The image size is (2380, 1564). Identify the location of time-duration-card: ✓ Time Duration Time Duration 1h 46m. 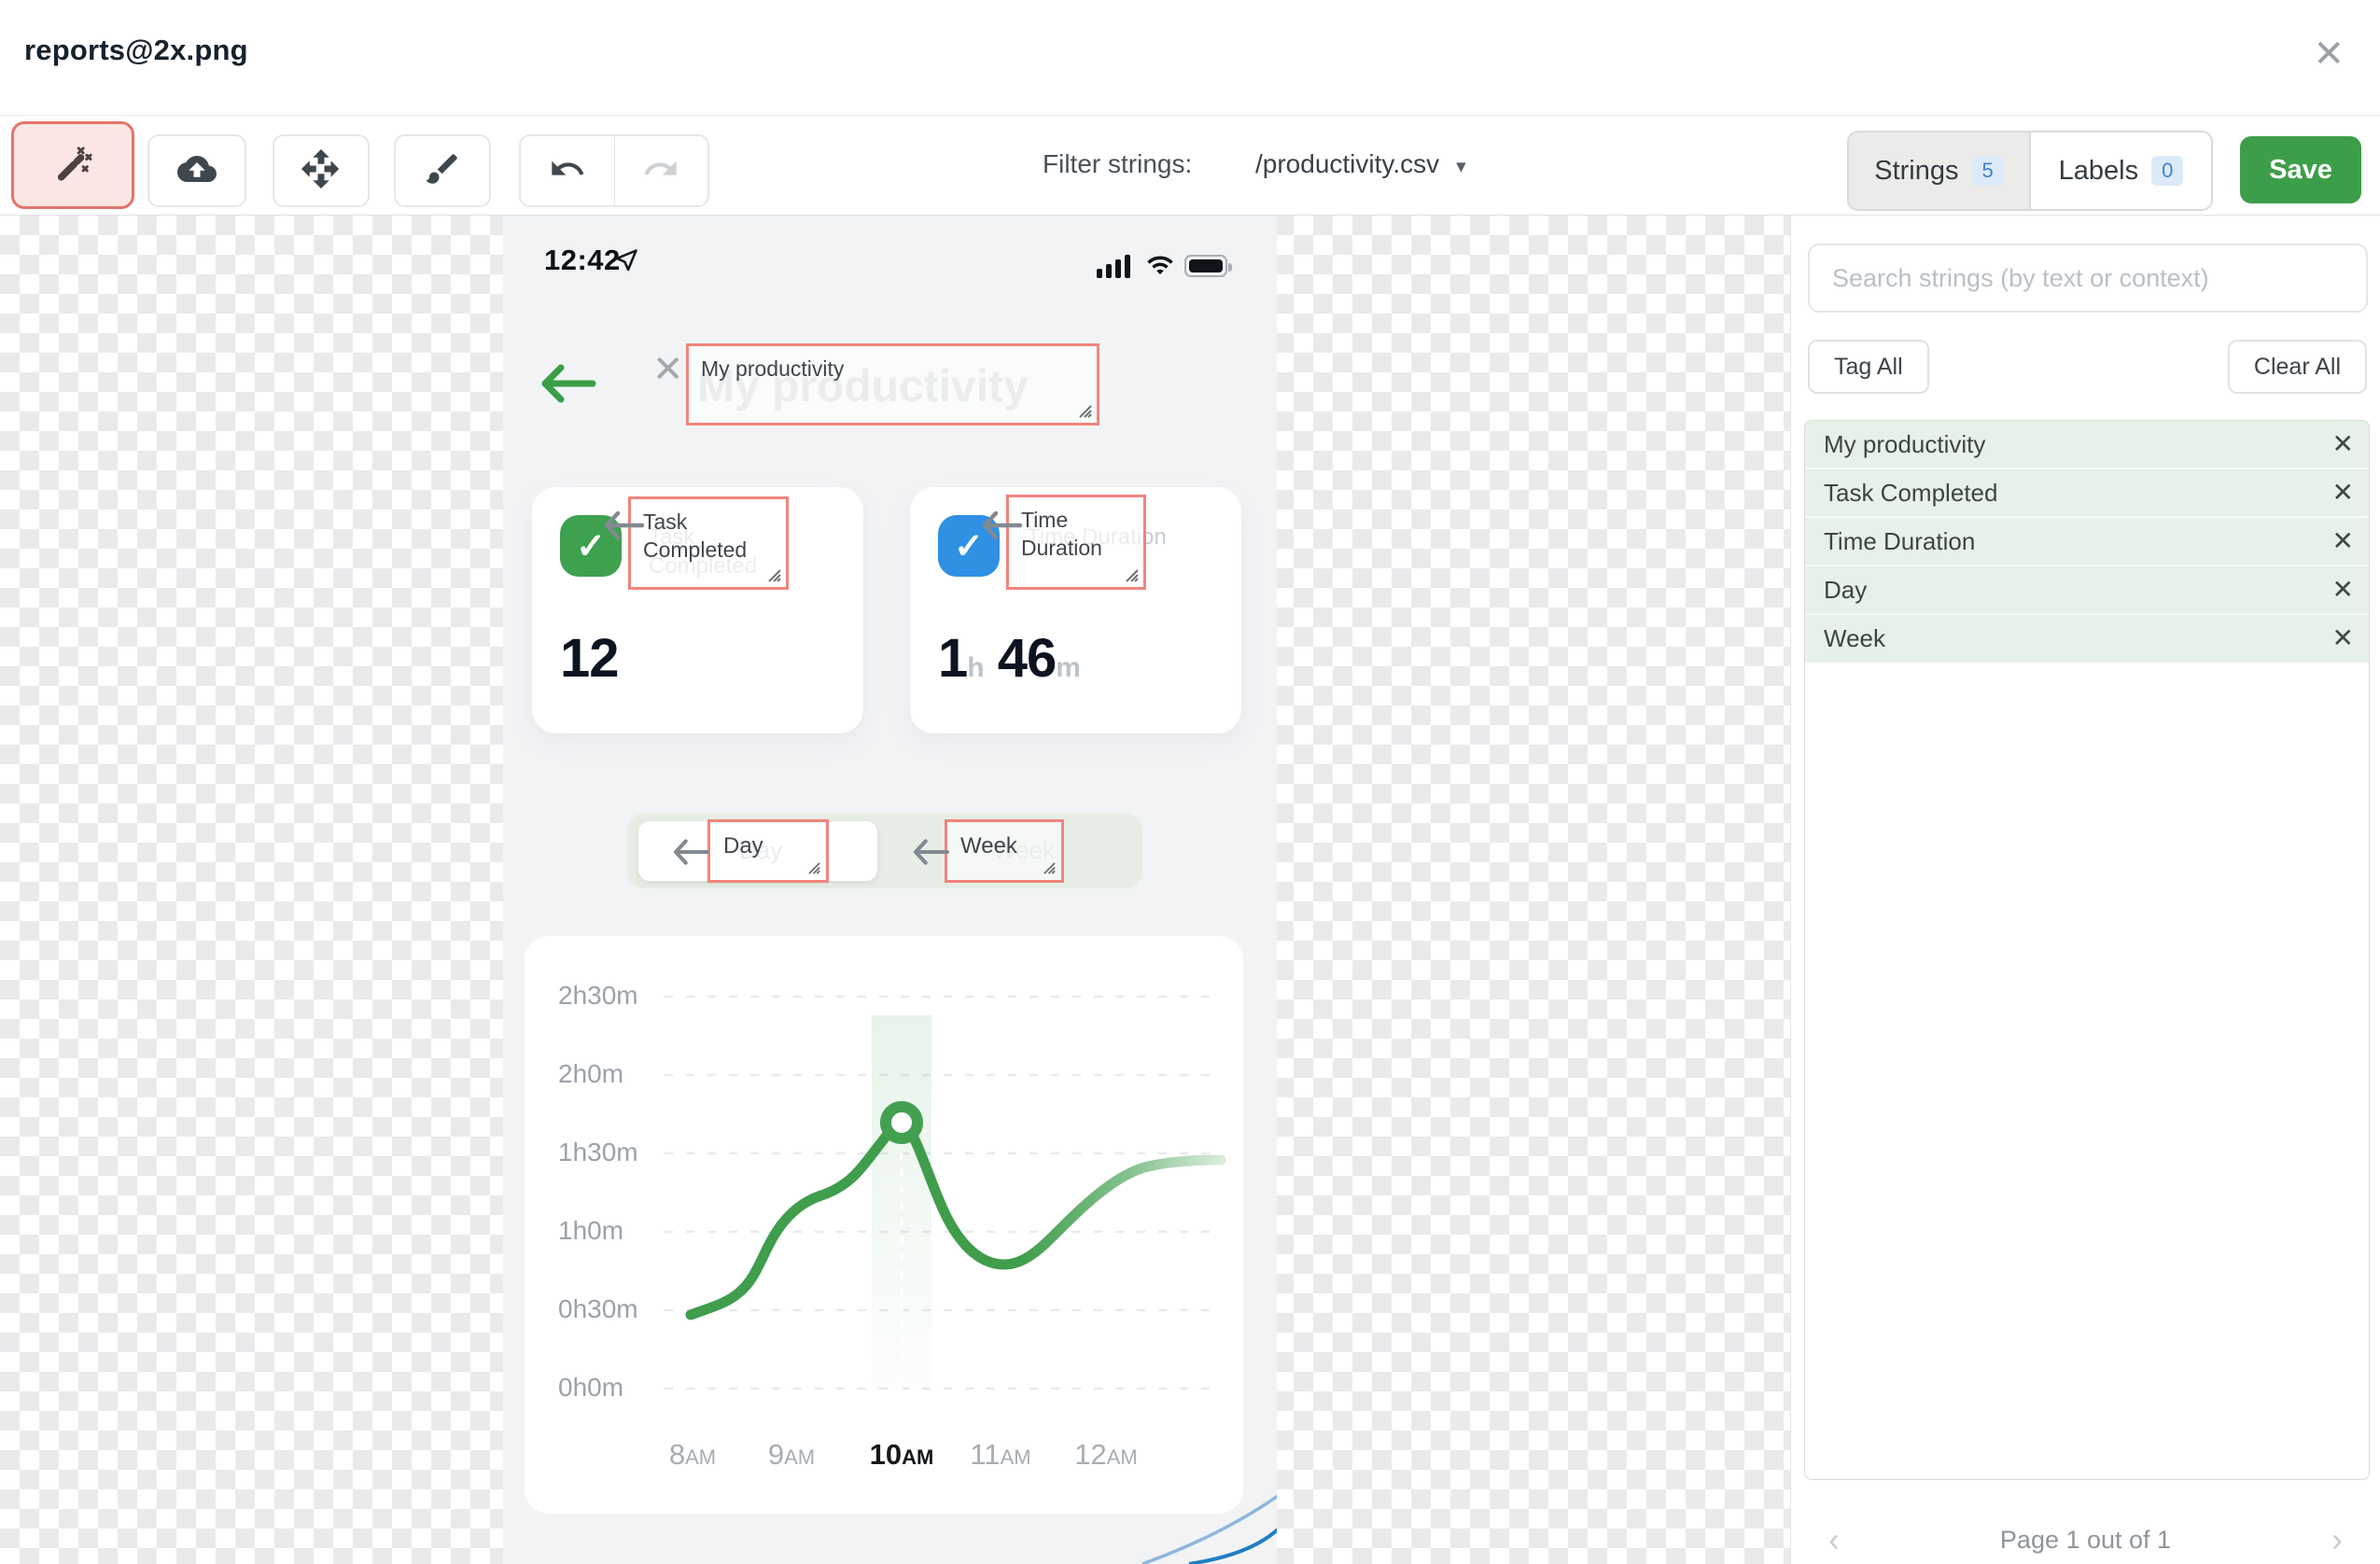
(1075, 610).